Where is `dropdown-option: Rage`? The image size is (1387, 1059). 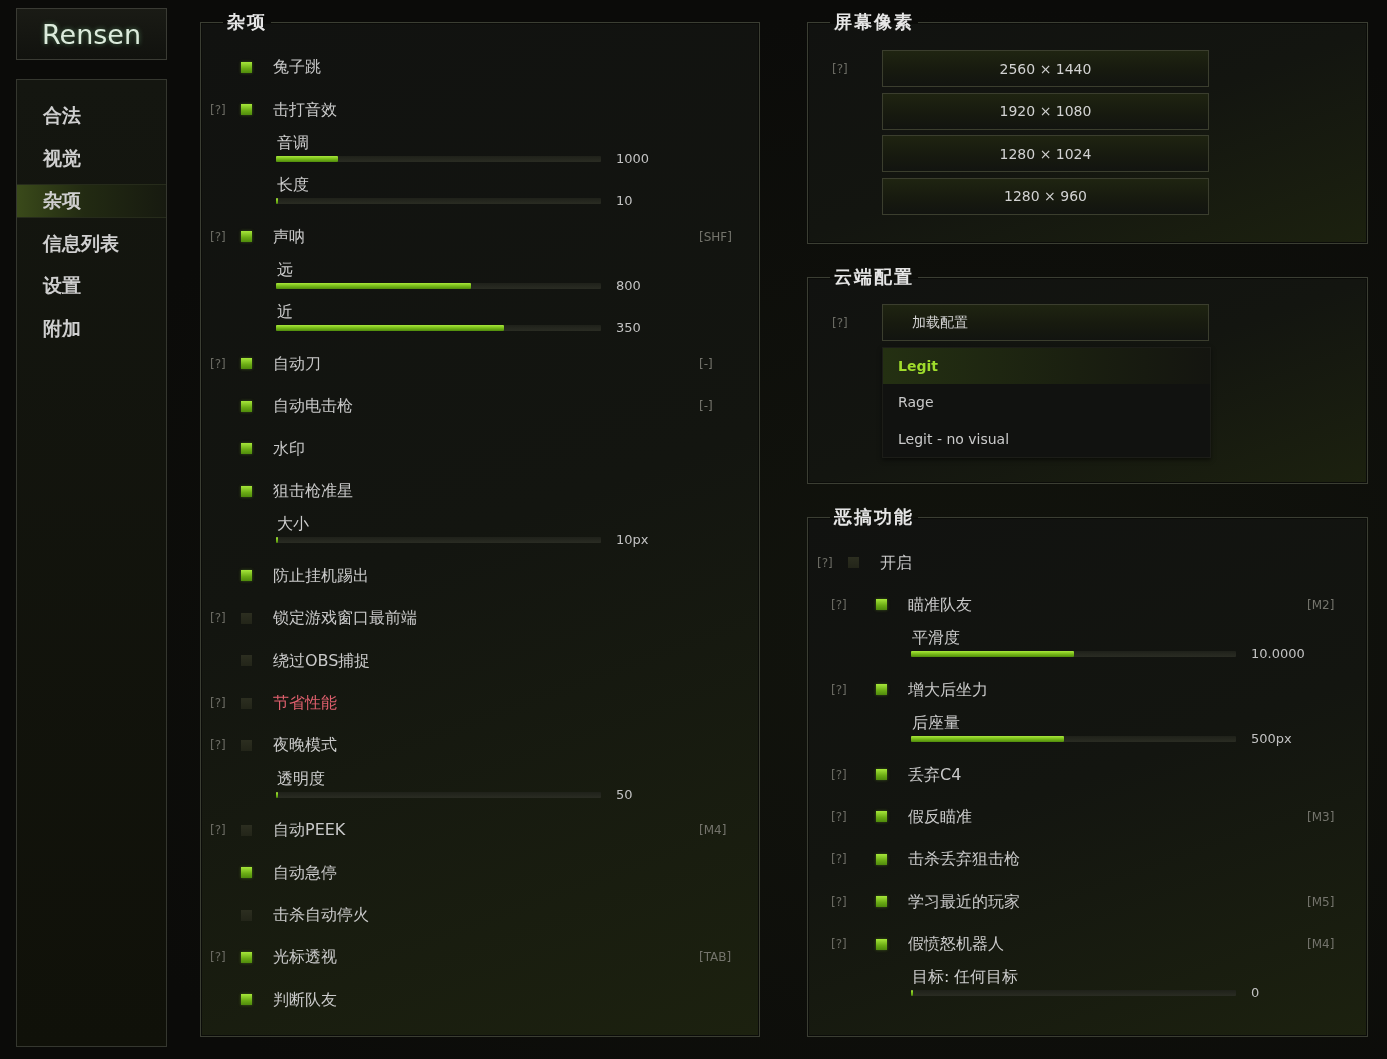
dropdown-option: Rage is located at coordinates (1046, 402).